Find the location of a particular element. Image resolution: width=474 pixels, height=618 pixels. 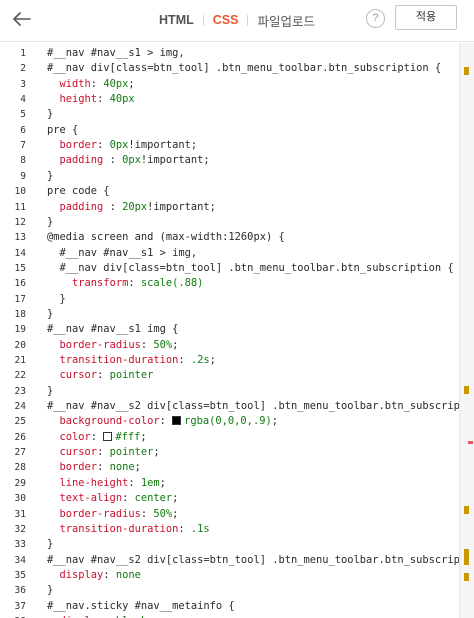

help-button: ? is located at coordinates (375, 18).